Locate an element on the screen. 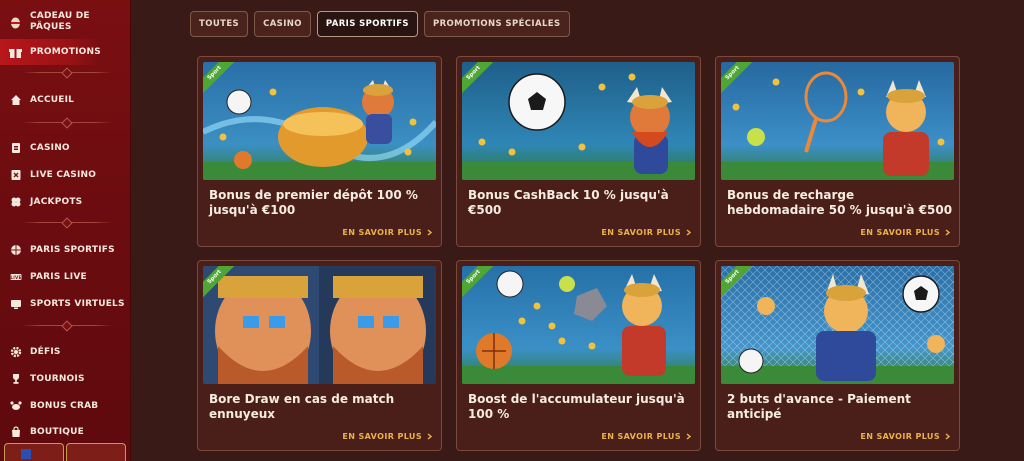 This screenshot has height=461, width=1024. sidebar-bottom-button is located at coordinates (96, 452).